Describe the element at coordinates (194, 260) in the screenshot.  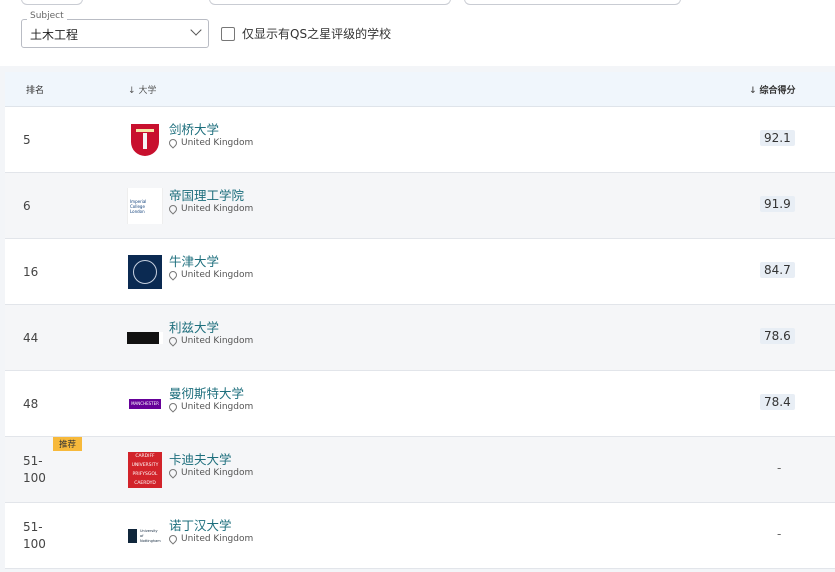
I see `university-name-link: 牛津大学` at that location.